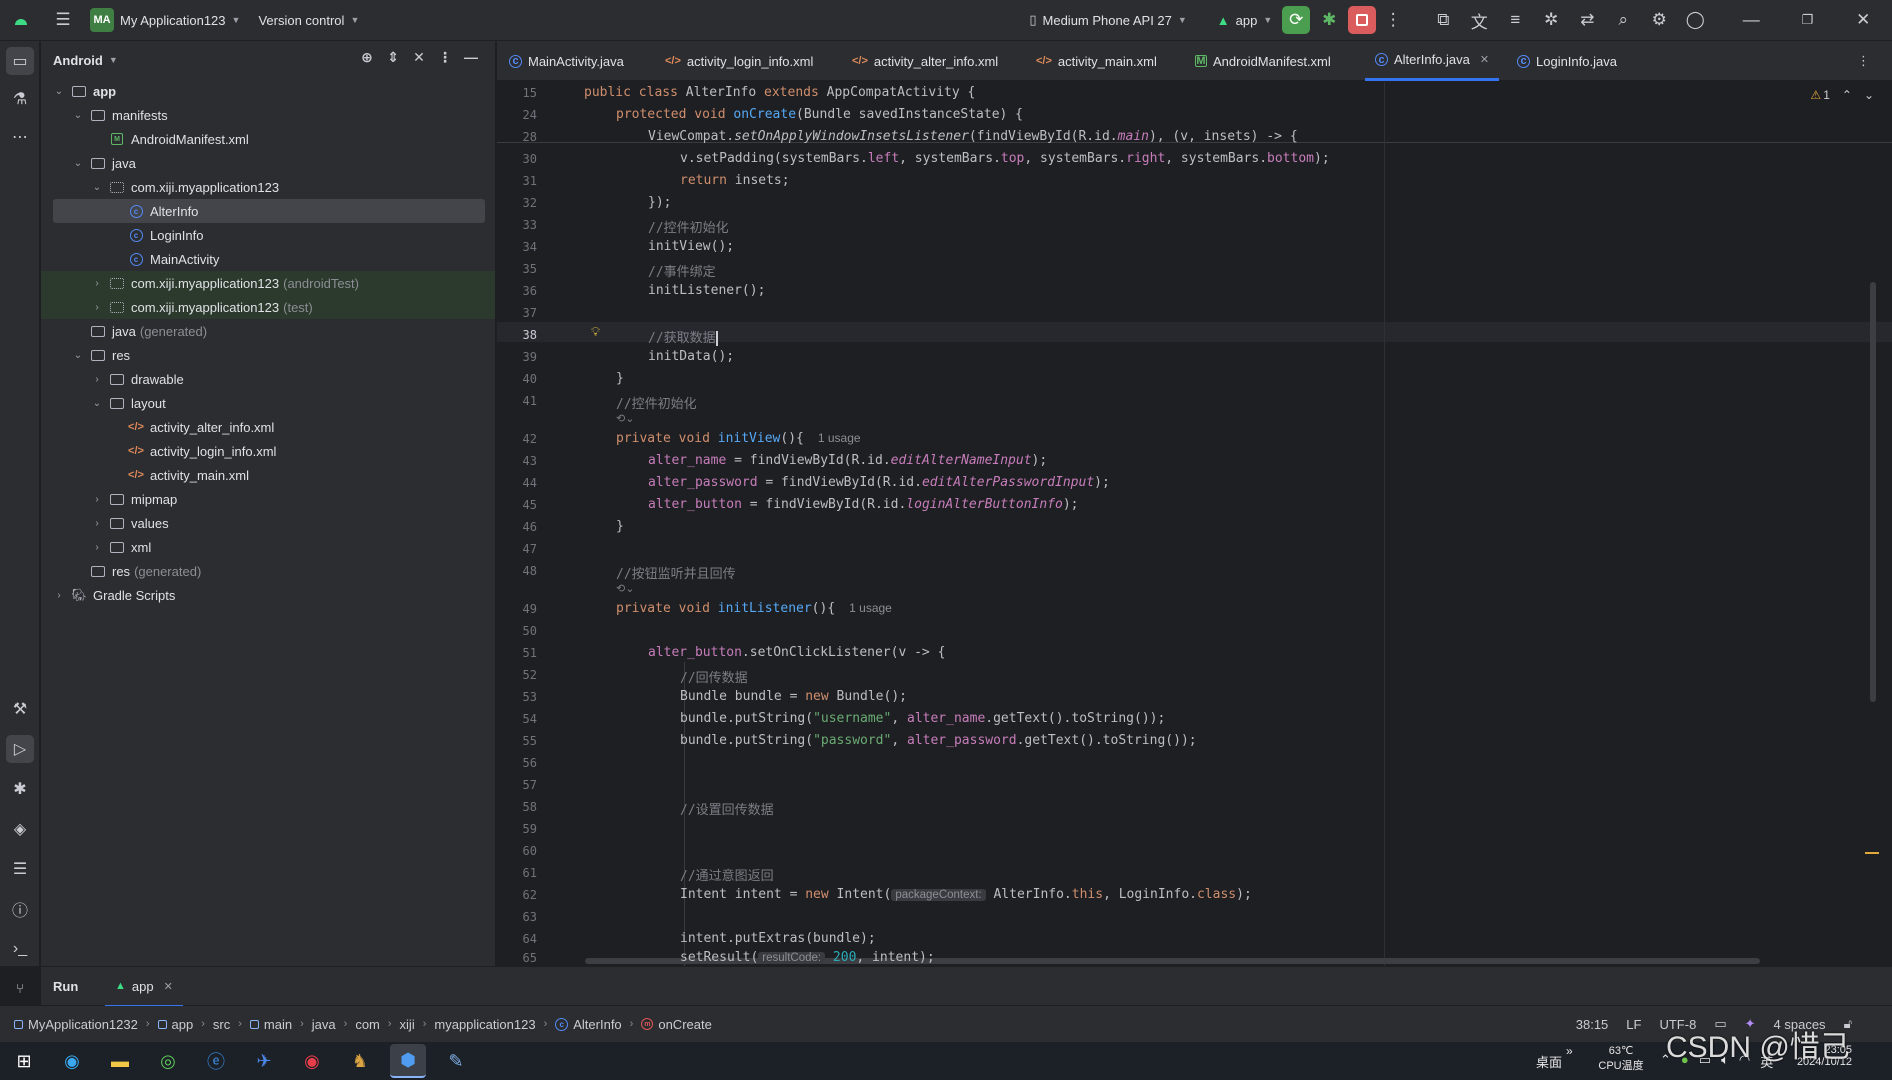 The height and width of the screenshot is (1080, 1892). What do you see at coordinates (269, 451) in the screenshot?
I see `tree-item: </> activity_login_info.xml` at bounding box center [269, 451].